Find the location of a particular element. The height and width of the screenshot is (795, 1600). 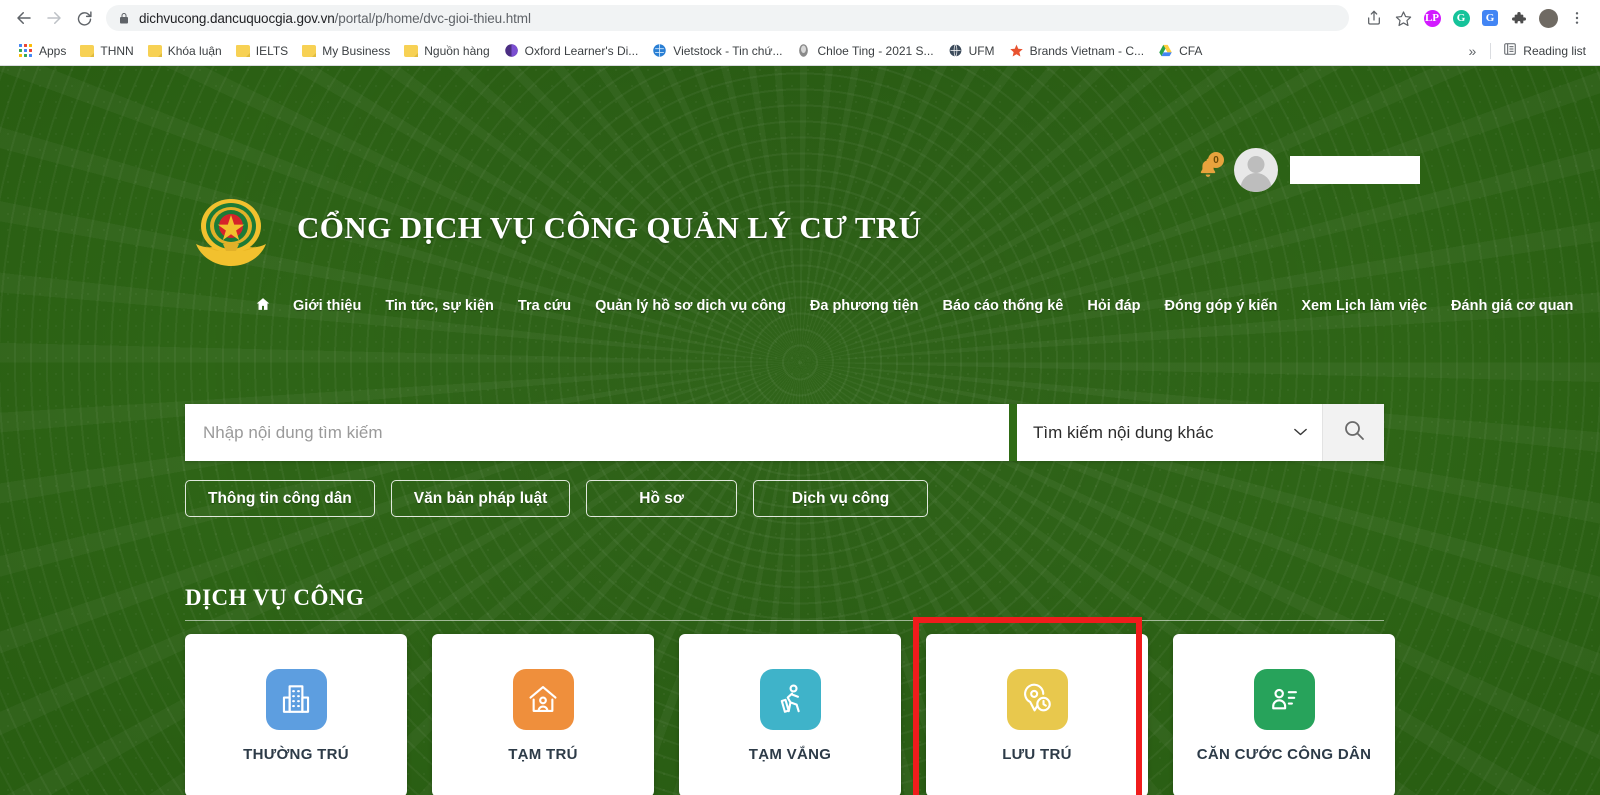

id-card-icon is located at coordinates (1284, 699).